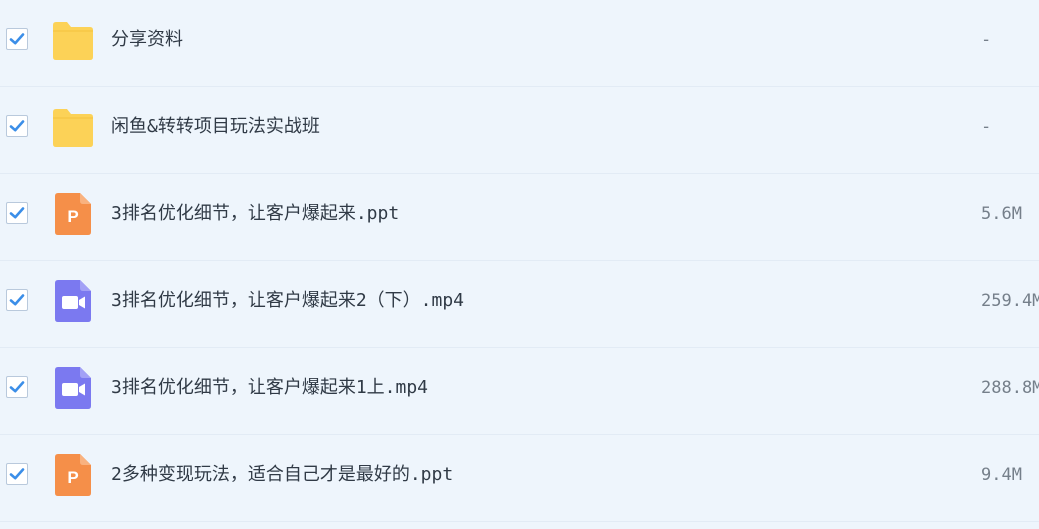 The image size is (1039, 529). I want to click on file-size: 5.6M, so click(1001, 214).